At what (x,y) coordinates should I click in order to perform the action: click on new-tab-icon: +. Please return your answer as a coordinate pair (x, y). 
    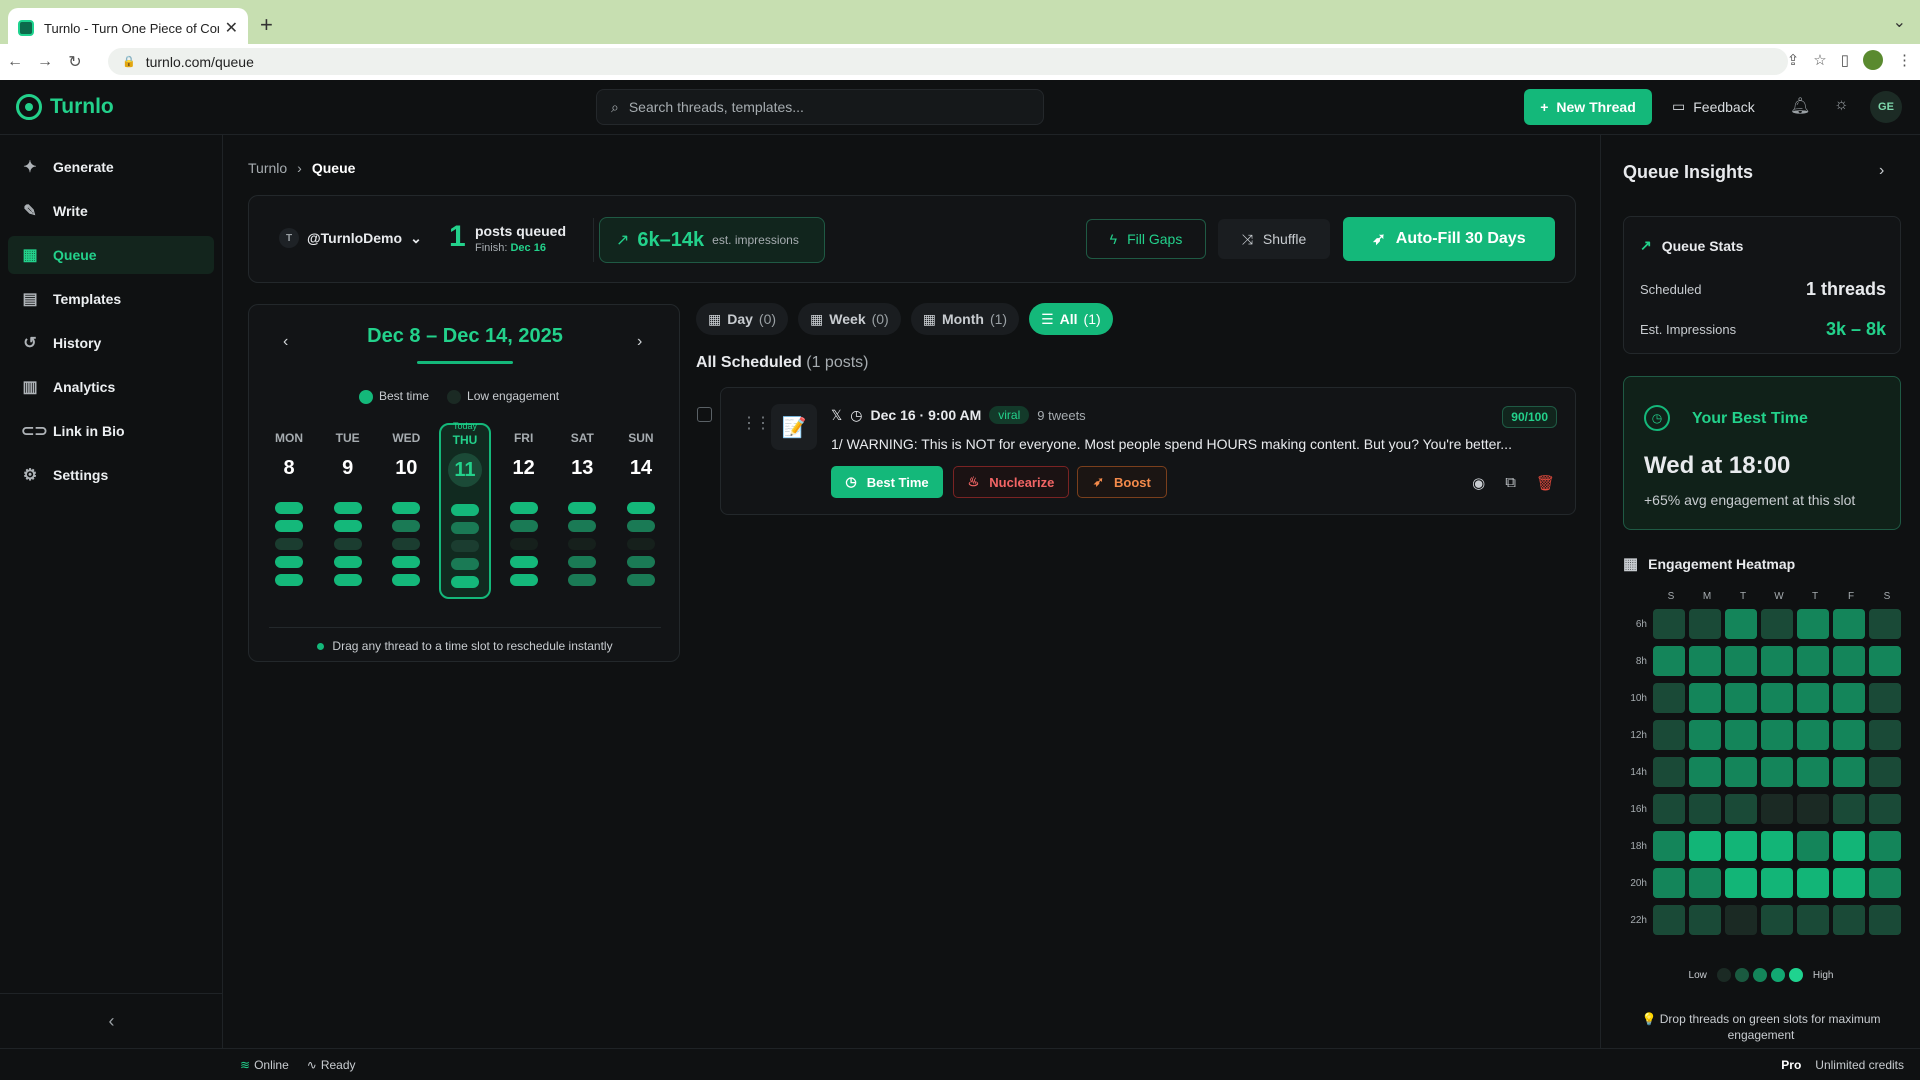
    Looking at the image, I should click on (266, 25).